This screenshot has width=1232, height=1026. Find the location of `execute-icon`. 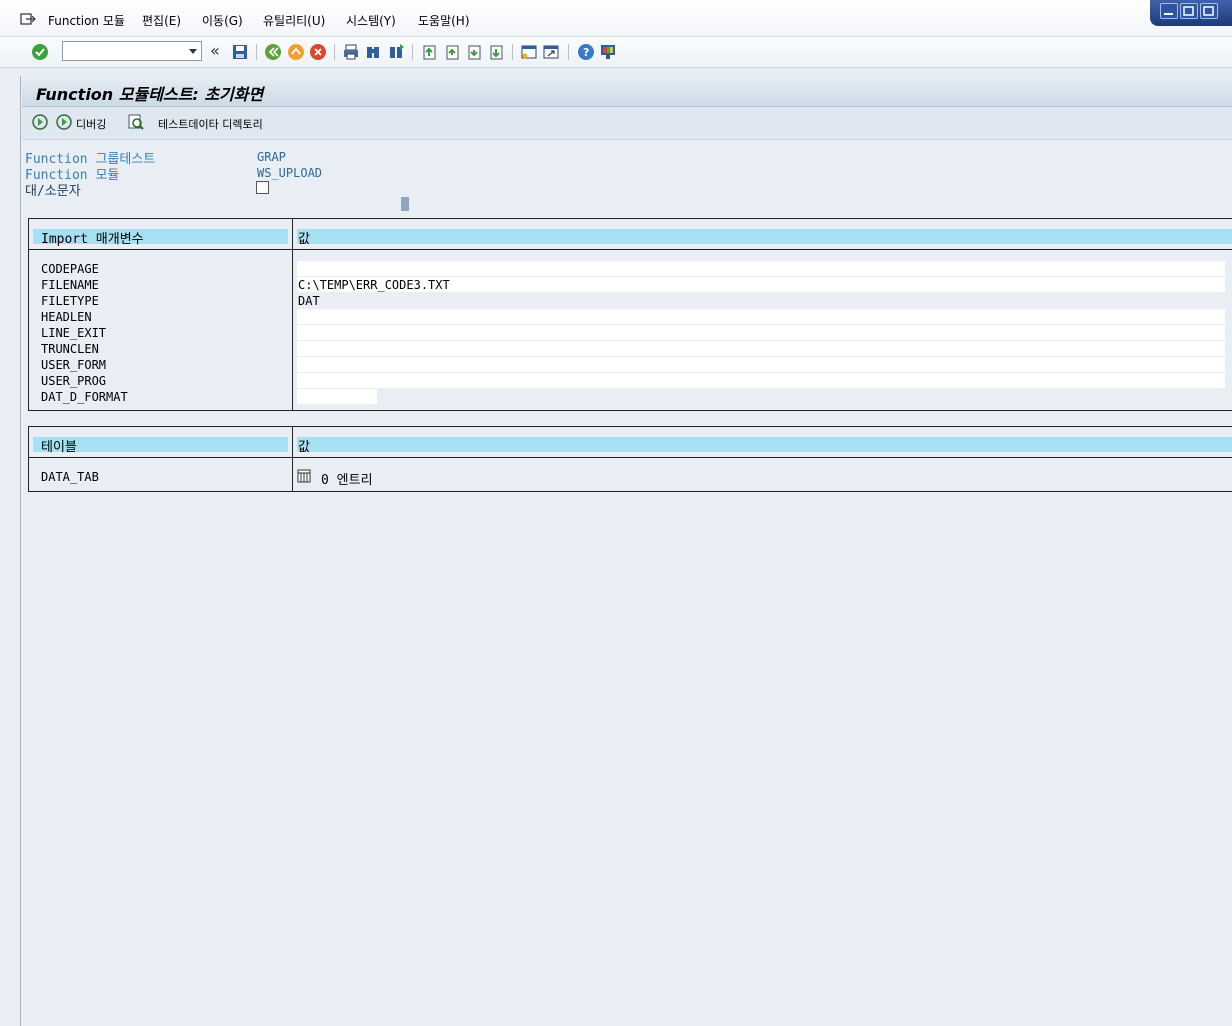

execute-icon is located at coordinates (41, 123).